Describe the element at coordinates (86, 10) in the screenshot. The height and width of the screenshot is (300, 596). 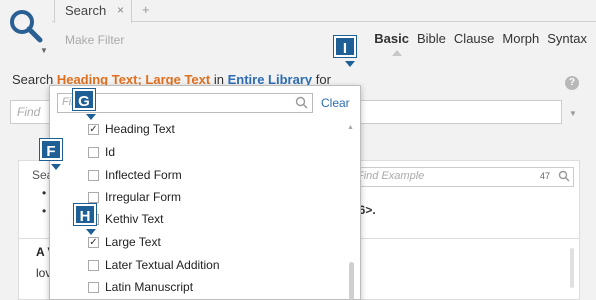
I see `tab-label: Search` at that location.